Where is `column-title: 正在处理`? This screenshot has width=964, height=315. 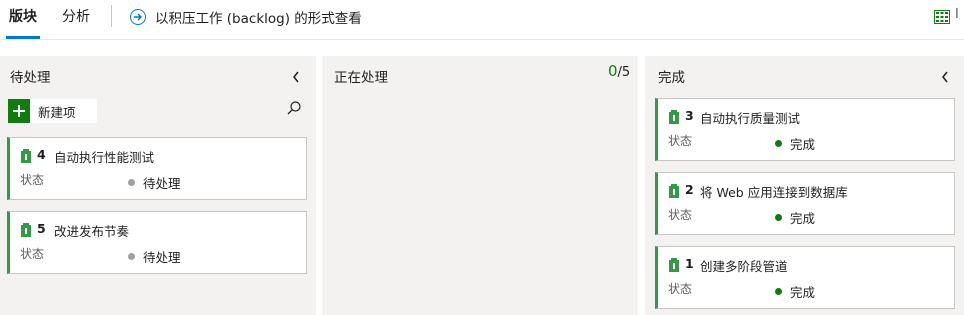 column-title: 正在处理 is located at coordinates (361, 78).